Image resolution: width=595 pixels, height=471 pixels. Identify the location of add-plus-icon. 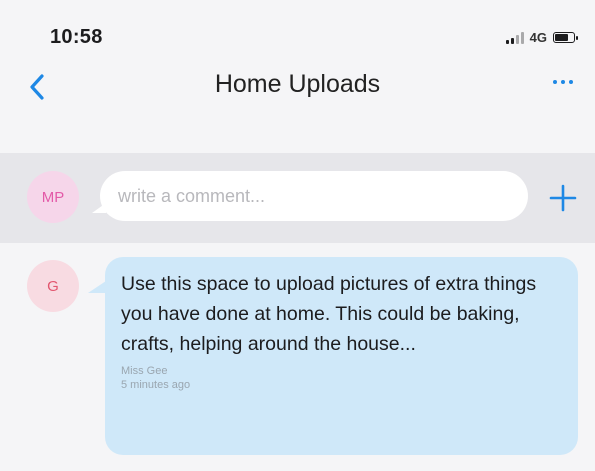
(563, 198).